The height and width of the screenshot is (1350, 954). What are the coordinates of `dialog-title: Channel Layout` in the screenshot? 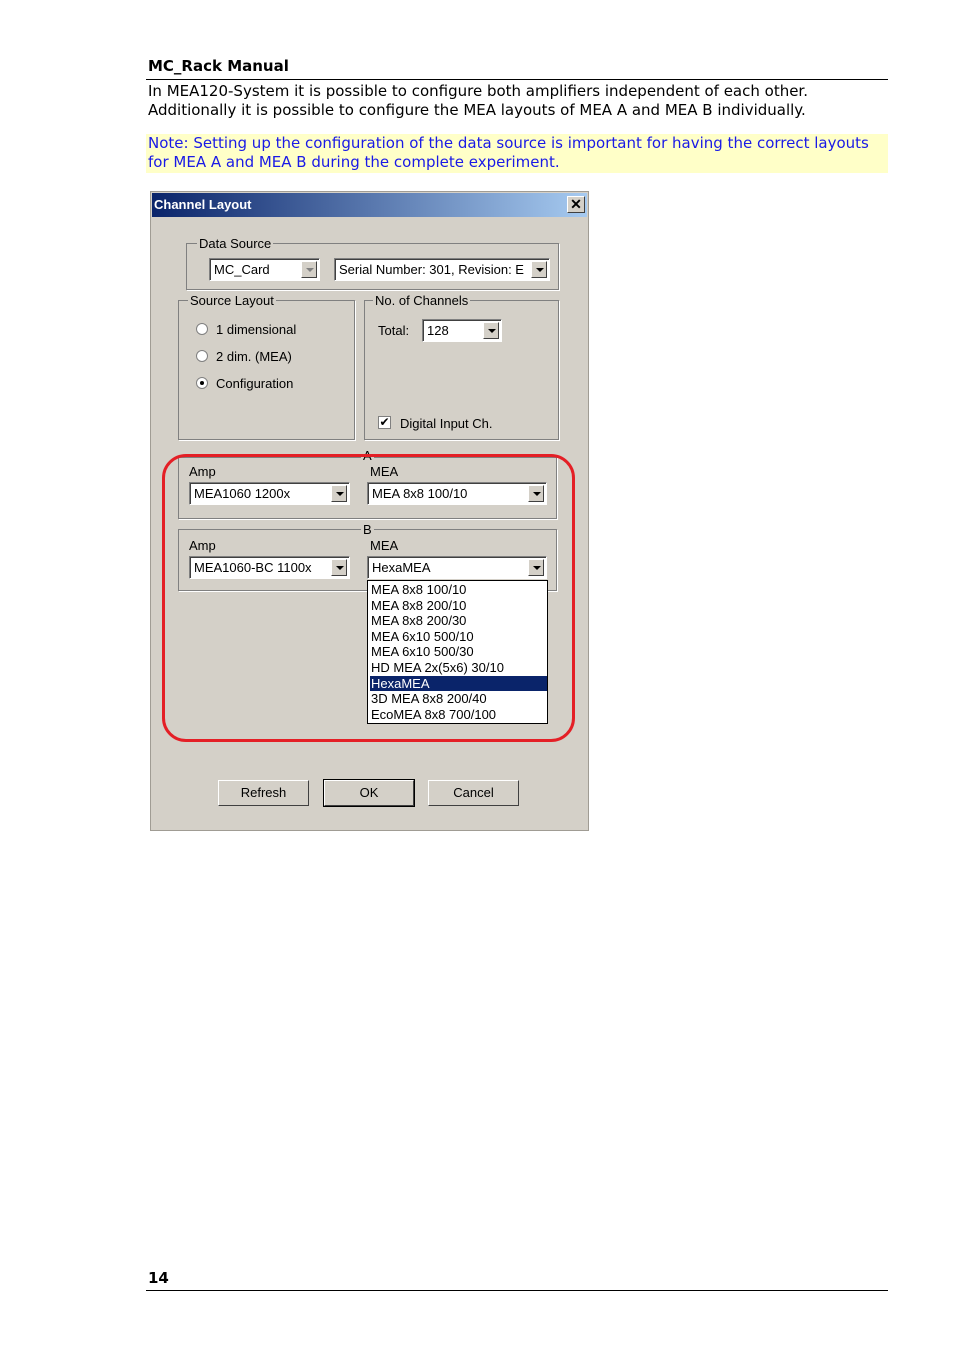 It's located at (203, 204).